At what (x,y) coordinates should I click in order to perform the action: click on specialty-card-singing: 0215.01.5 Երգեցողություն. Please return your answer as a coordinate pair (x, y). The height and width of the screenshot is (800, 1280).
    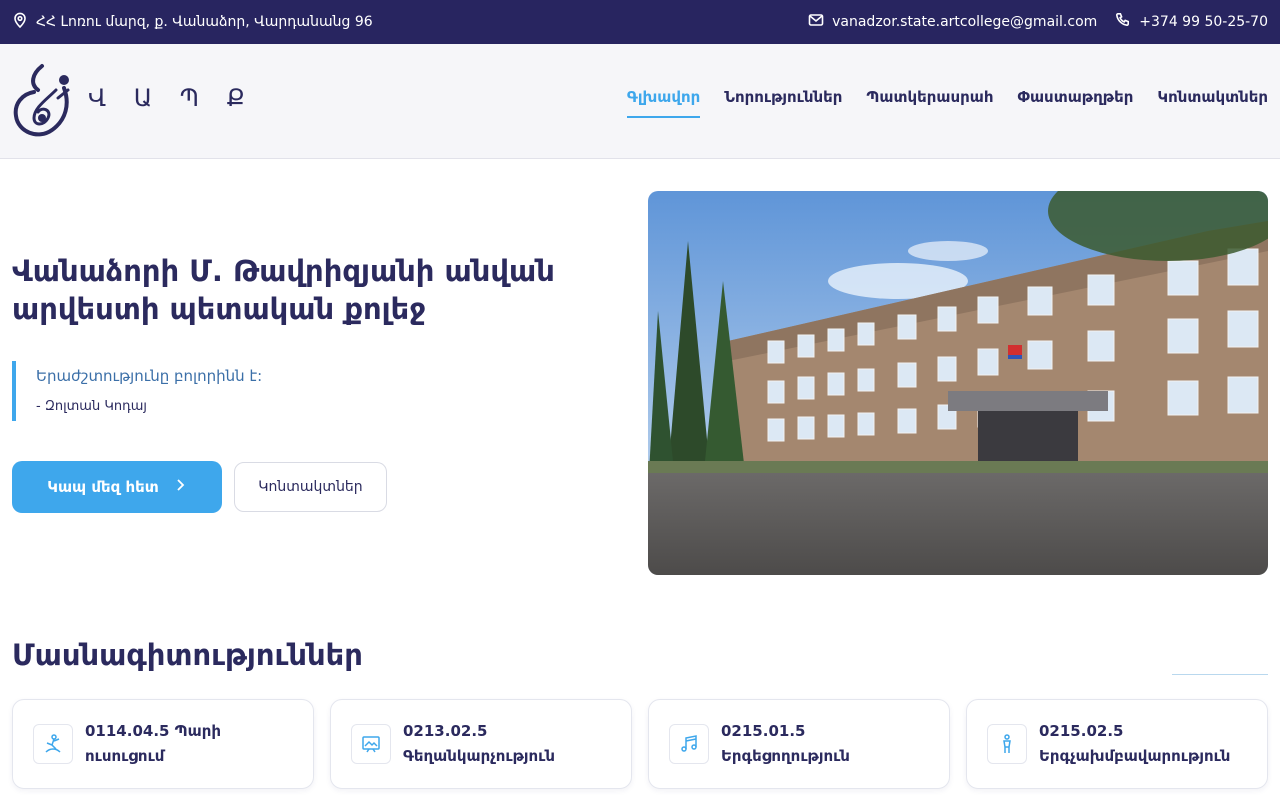
    Looking at the image, I should click on (799, 744).